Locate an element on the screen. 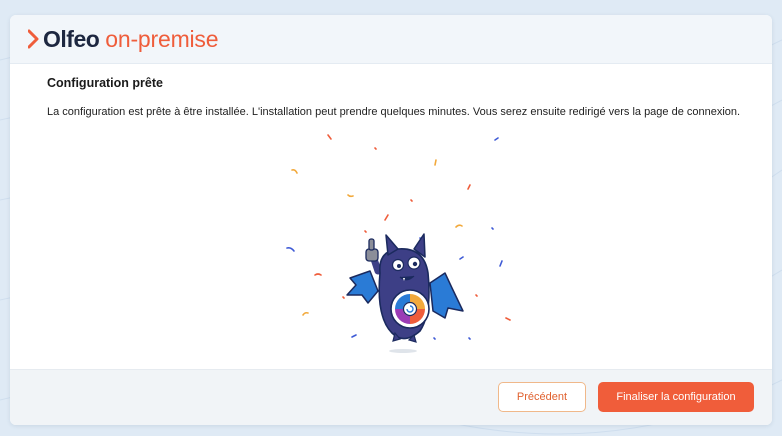 Image resolution: width=782 pixels, height=436 pixels. previous-button: Précédent is located at coordinates (542, 397).